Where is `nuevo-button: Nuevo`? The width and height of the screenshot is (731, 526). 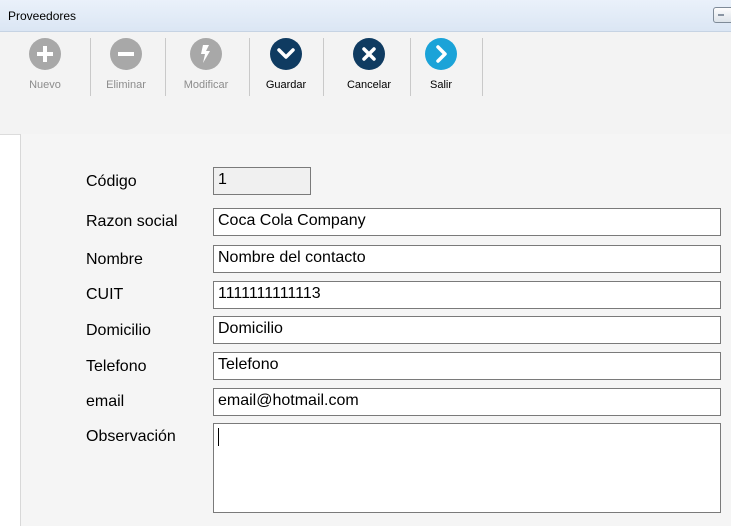
nuevo-button: Nuevo is located at coordinates (45, 67).